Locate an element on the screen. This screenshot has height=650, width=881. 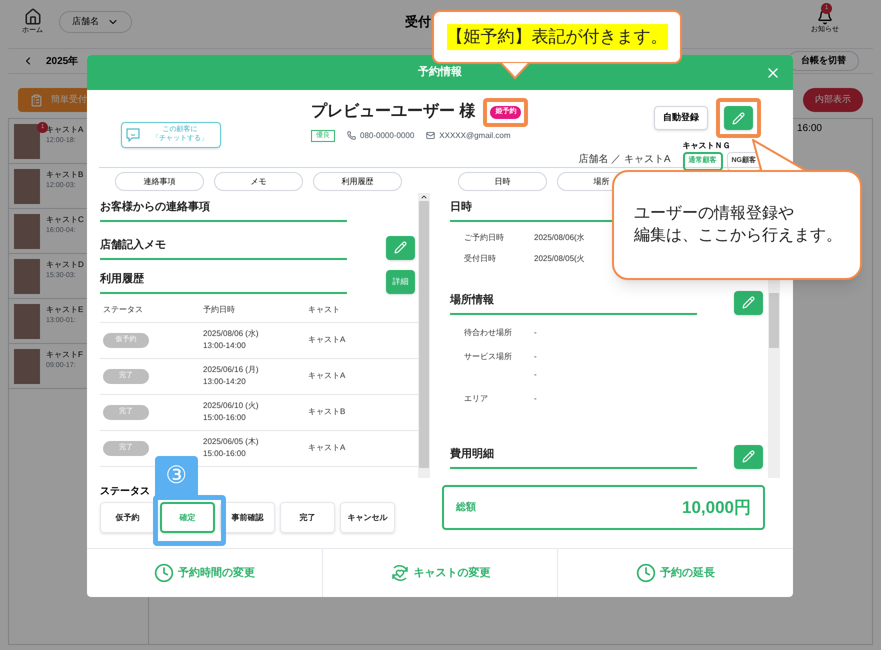
section-title: 場所情報 is located at coordinates (573, 303).